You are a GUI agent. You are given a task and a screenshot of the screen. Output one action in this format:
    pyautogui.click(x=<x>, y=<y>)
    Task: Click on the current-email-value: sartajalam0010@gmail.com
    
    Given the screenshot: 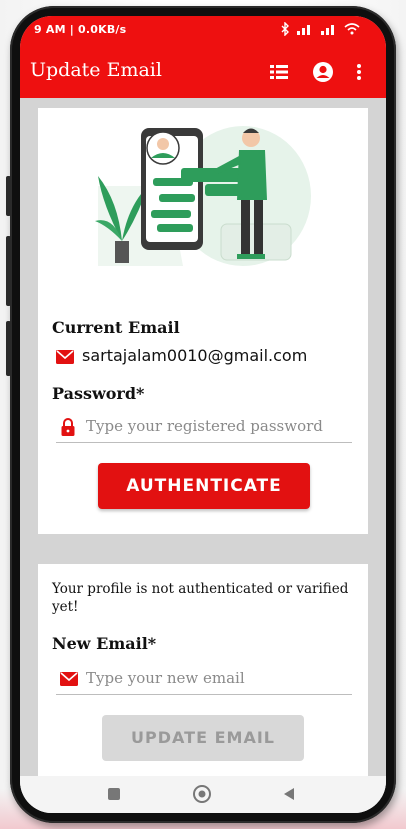 What is the action you would take?
    pyautogui.click(x=195, y=355)
    